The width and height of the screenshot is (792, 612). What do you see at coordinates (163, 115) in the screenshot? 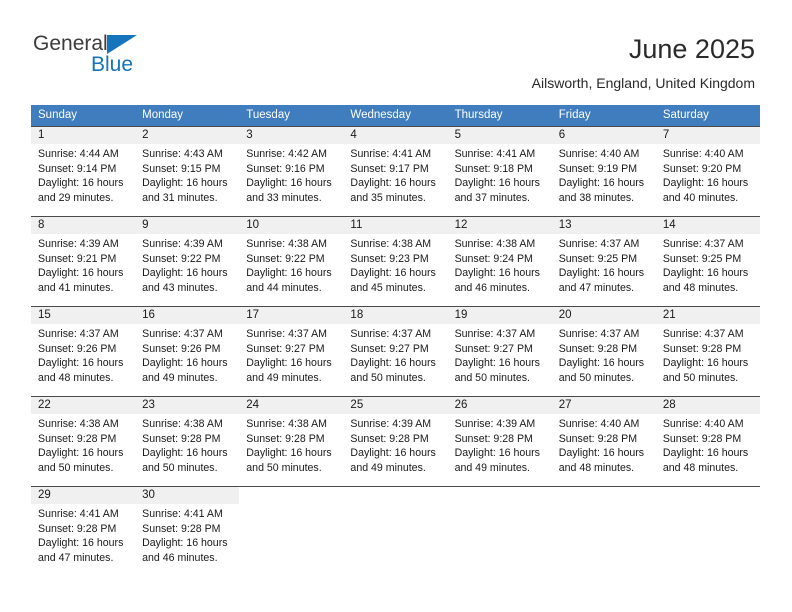
I see `weekday-header-monday: Monday` at bounding box center [163, 115].